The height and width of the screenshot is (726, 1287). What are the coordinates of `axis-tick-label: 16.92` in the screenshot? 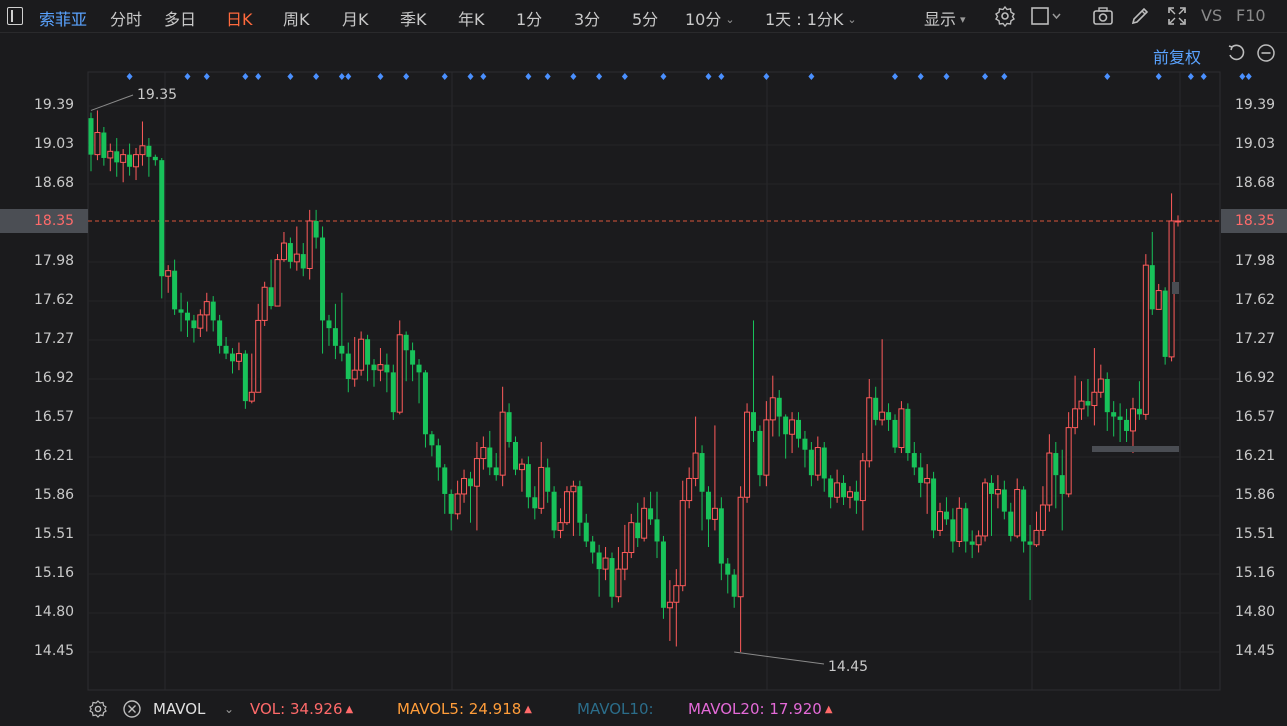 It's located at (1255, 378).